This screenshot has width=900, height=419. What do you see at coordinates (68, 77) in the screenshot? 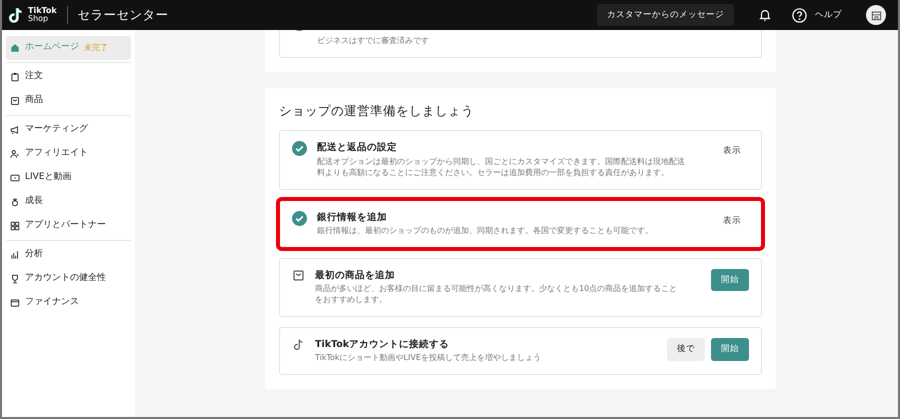
I see `sidebar-item: 注文` at bounding box center [68, 77].